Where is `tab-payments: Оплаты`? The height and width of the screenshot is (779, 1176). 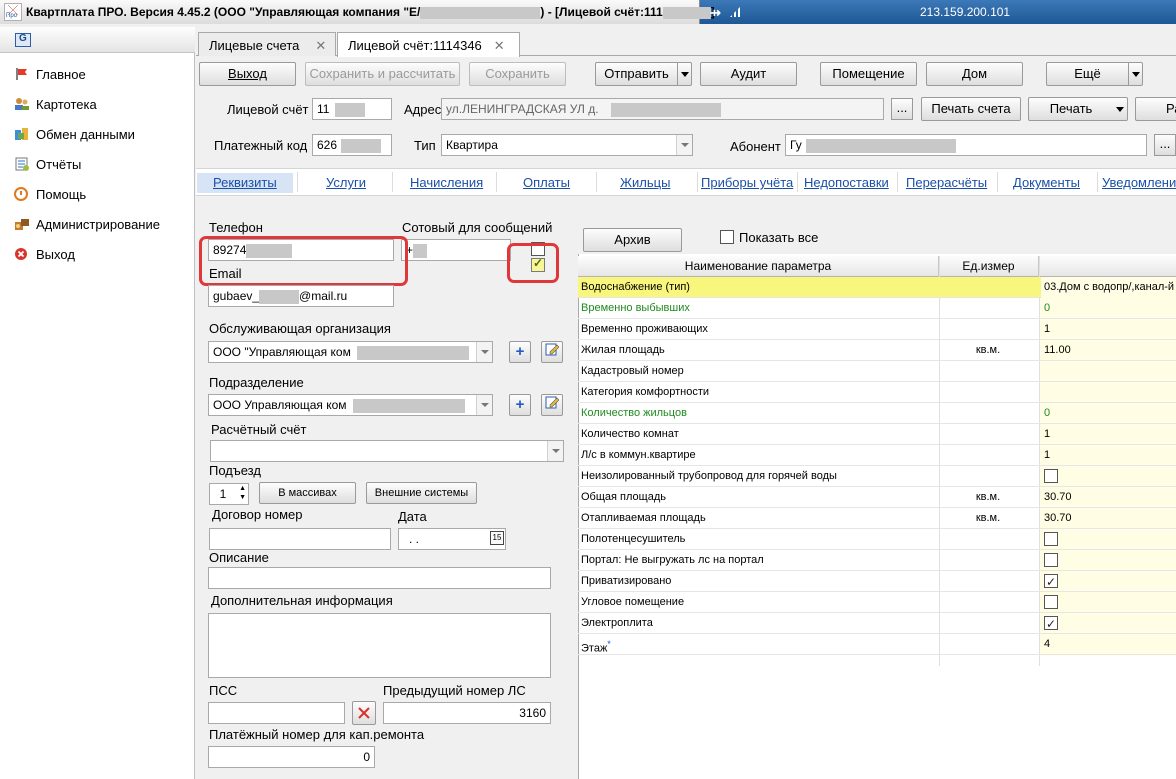
tab-payments: Оплаты is located at coordinates (546, 182).